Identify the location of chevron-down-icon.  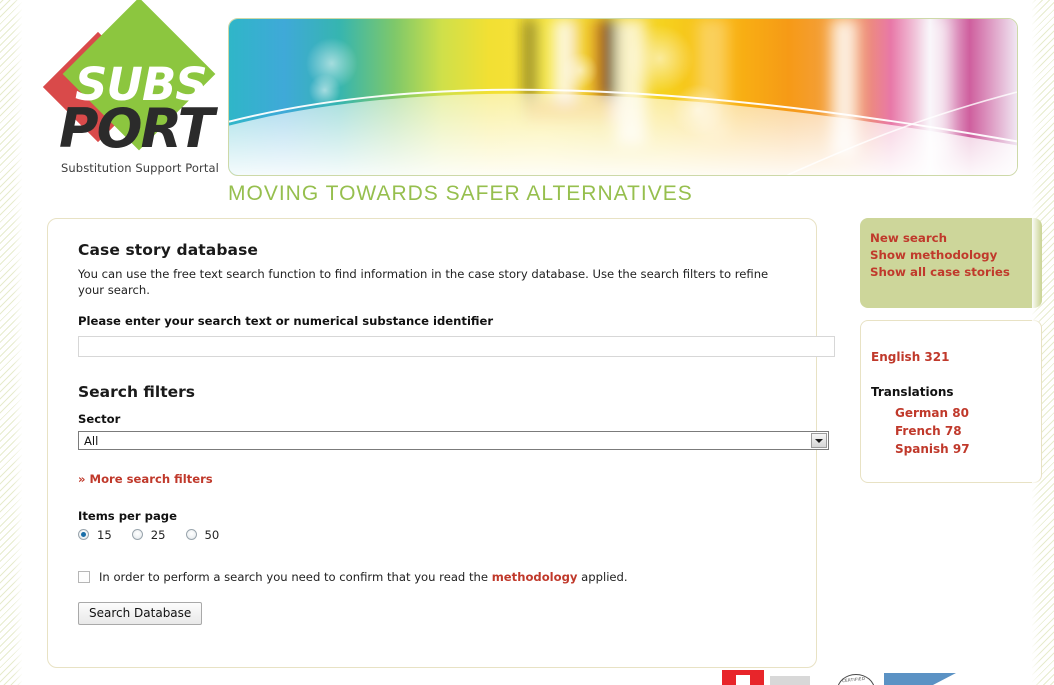
(819, 440).